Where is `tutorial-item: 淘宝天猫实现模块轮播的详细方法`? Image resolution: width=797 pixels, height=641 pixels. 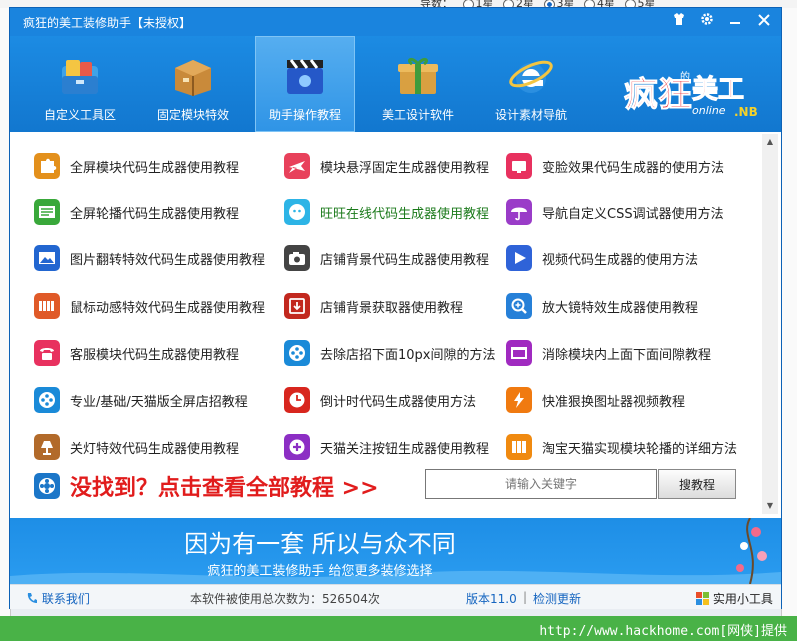 tutorial-item: 淘宝天猫实现模块轮播的详细方法 is located at coordinates (621, 447).